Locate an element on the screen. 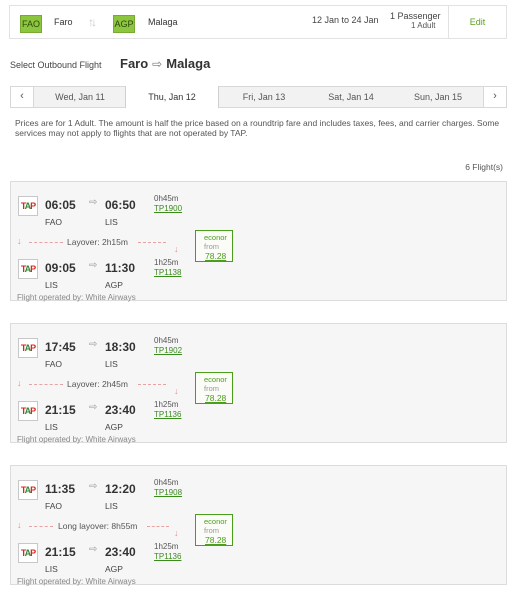 This screenshot has width=516, height=600. flight-number-link: TP1902 is located at coordinates (168, 350).